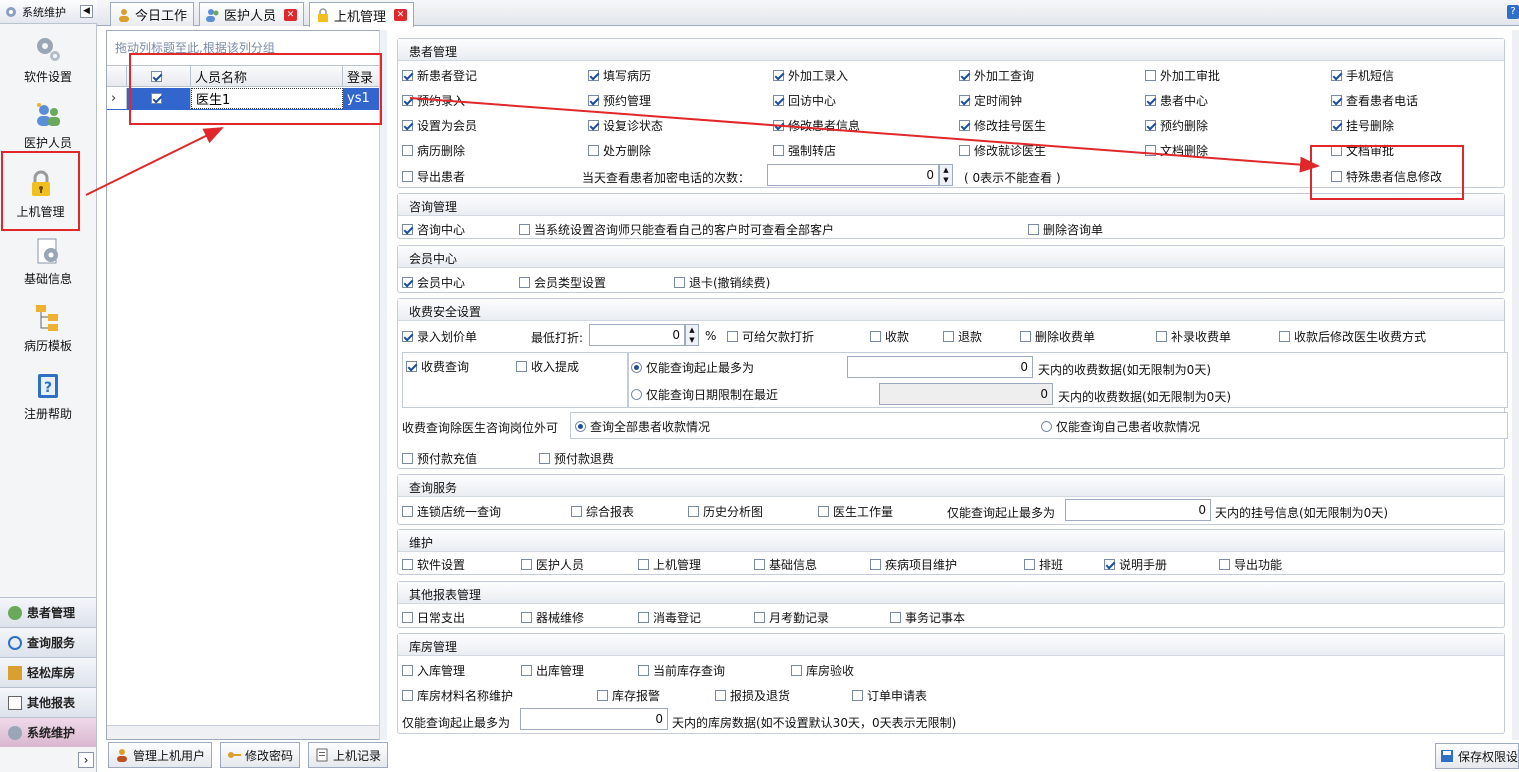  I want to click on annotation-arrows, so click(702, 146).